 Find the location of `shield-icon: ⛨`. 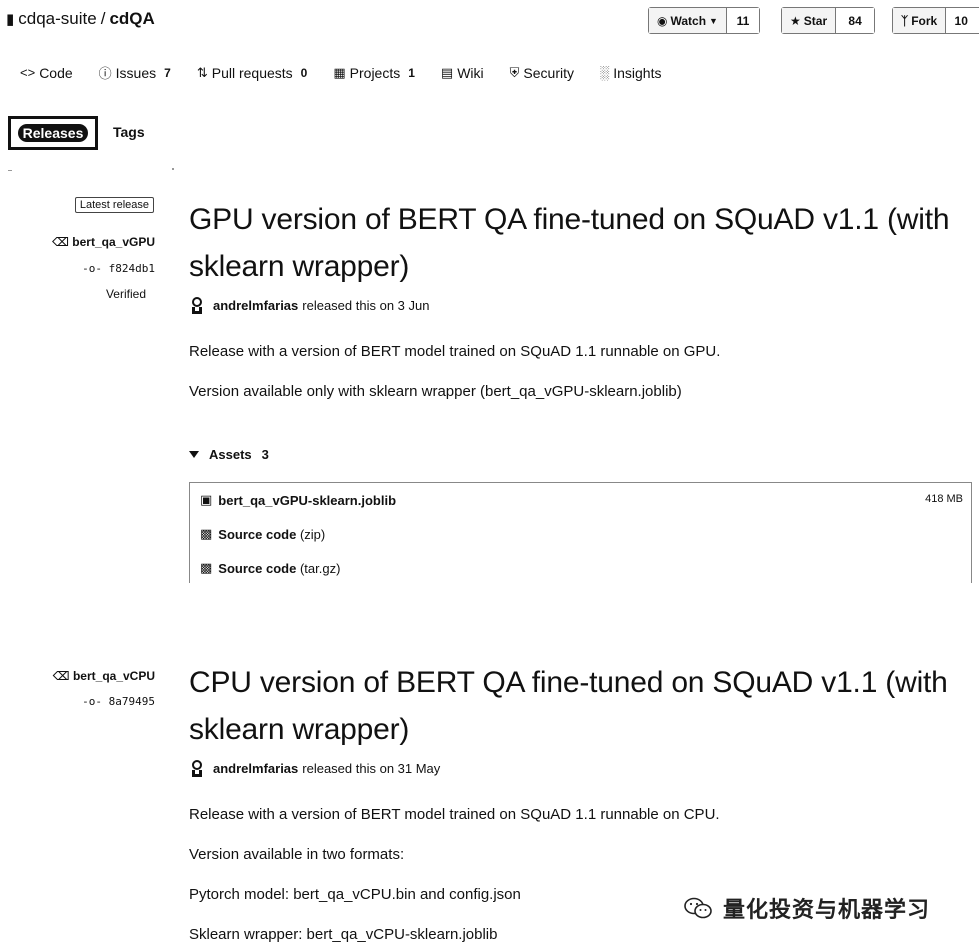

shield-icon: ⛨ is located at coordinates (514, 72).